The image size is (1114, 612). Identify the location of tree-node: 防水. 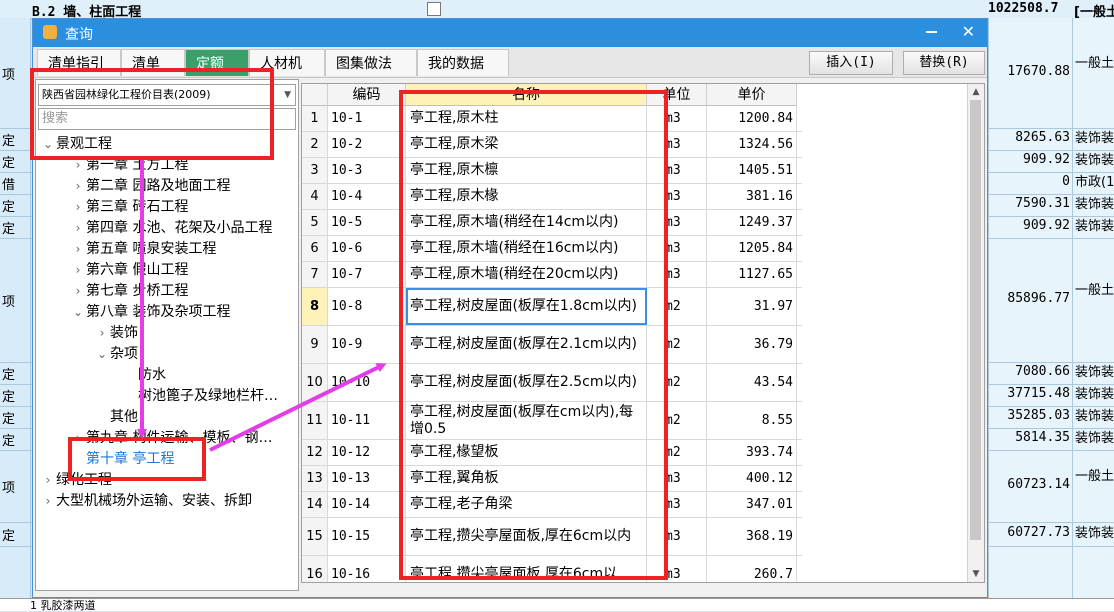
(208, 375).